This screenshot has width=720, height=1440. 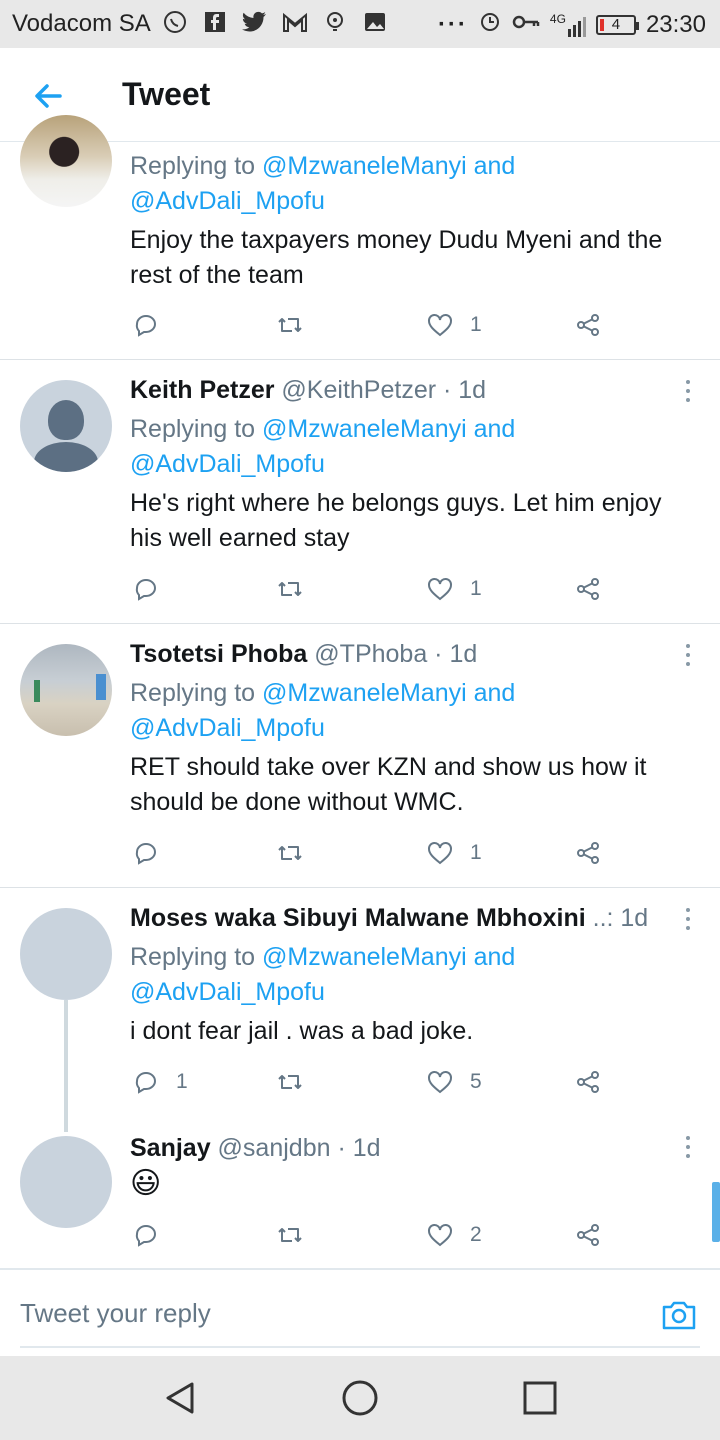 What do you see at coordinates (616, 24) in the screenshot?
I see `battery-level: 4` at bounding box center [616, 24].